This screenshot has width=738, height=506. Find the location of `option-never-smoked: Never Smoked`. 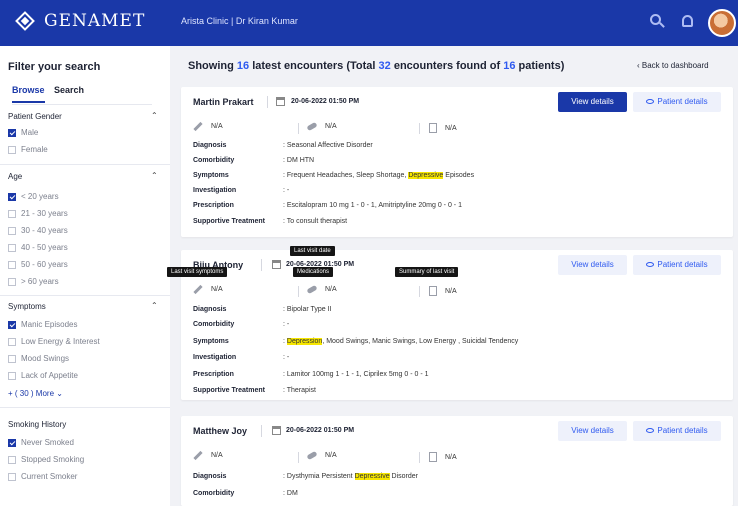

option-never-smoked: Never Smoked is located at coordinates (41, 442).